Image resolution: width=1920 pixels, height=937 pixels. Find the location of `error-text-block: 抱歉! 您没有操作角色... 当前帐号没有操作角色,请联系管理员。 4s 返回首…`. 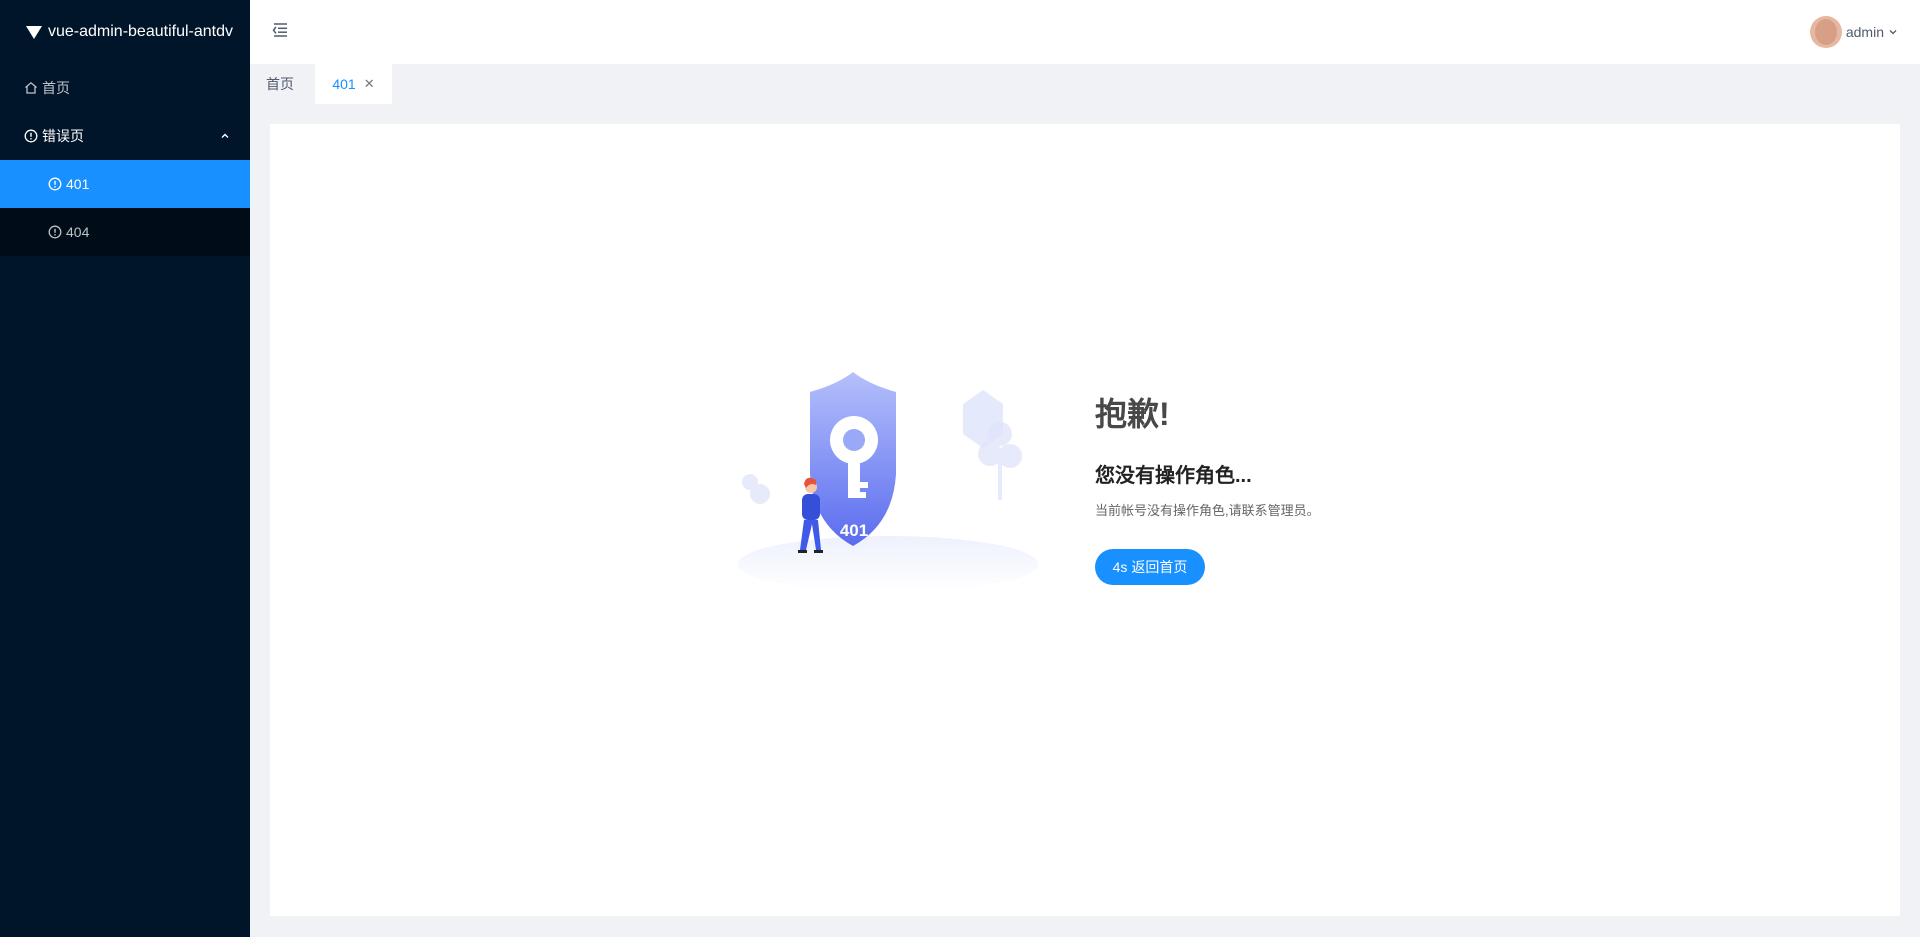

error-text-block: 抱歉! 您没有操作角色... 当前帐号没有操作角色,请联系管理员。 4s 返回首… is located at coordinates (1207, 487).